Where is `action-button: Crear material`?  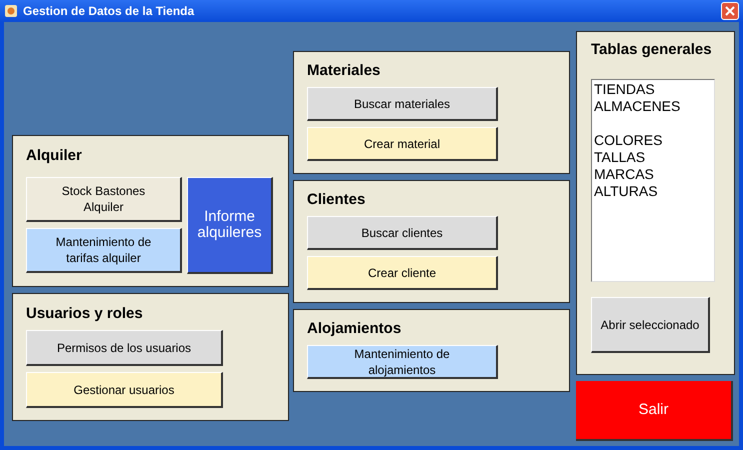 action-button: Crear material is located at coordinates (402, 144).